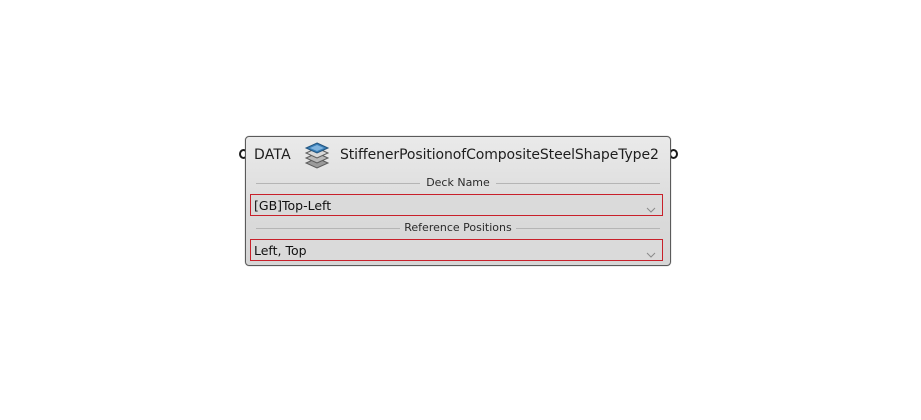 The image size is (921, 420). I want to click on section-reference-positions: Reference Positions, so click(458, 228).